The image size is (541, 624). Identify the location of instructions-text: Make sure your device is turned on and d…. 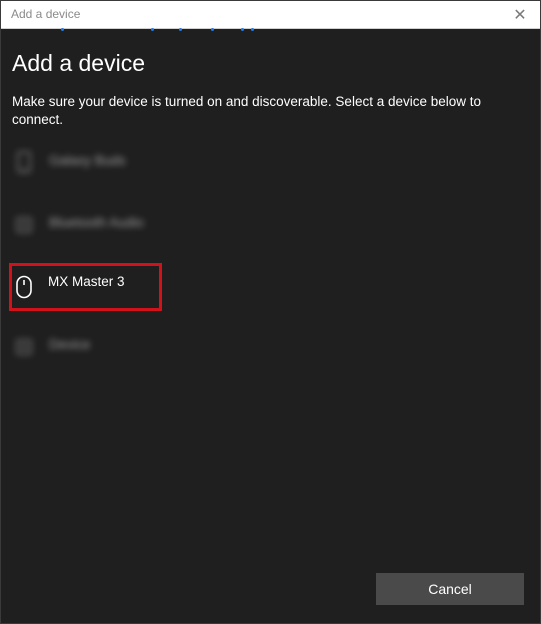
(247, 110).